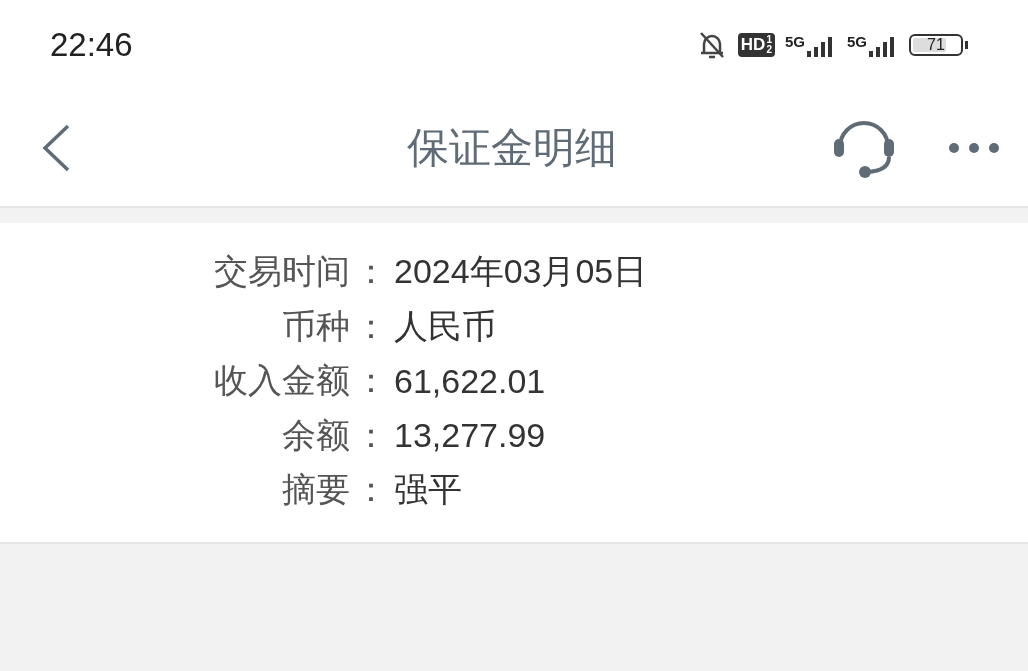  What do you see at coordinates (281, 272) in the screenshot?
I see `field-label: 交易时间` at bounding box center [281, 272].